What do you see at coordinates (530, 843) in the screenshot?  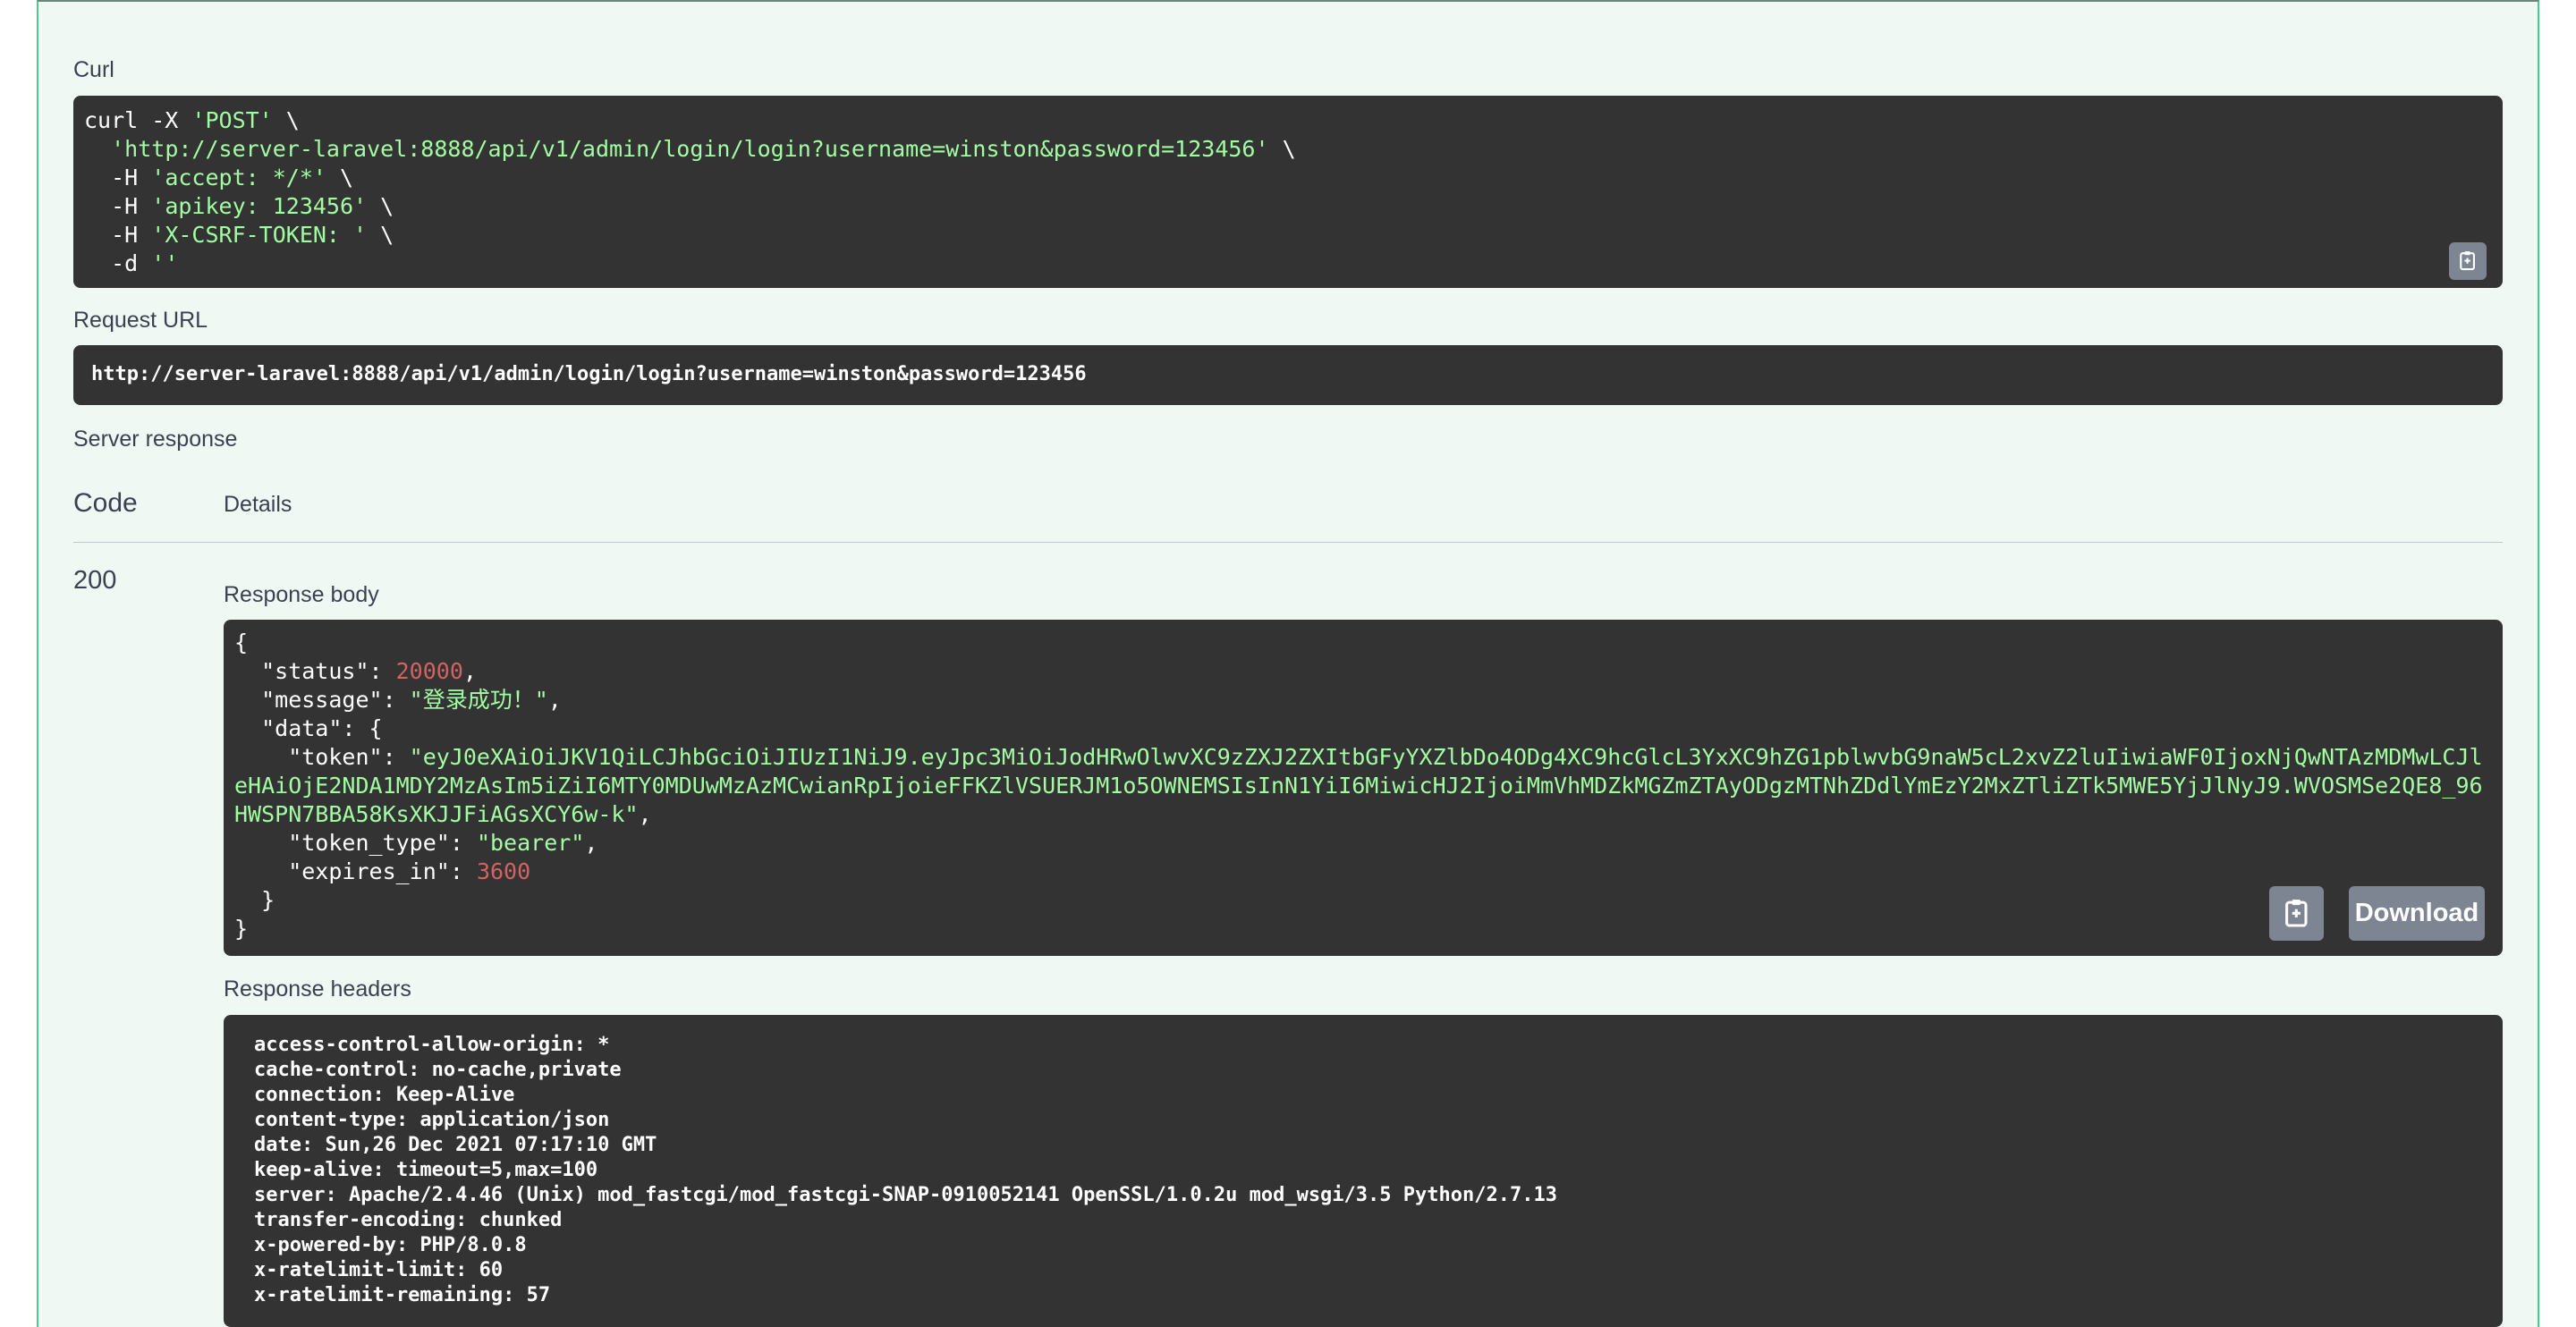 I see `json-string: "bearer"` at bounding box center [530, 843].